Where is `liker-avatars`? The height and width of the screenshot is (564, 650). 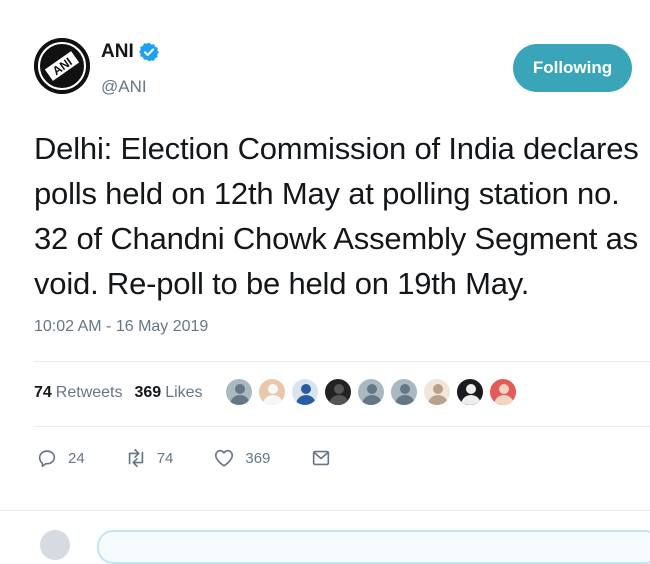
liker-avatars is located at coordinates (372, 392).